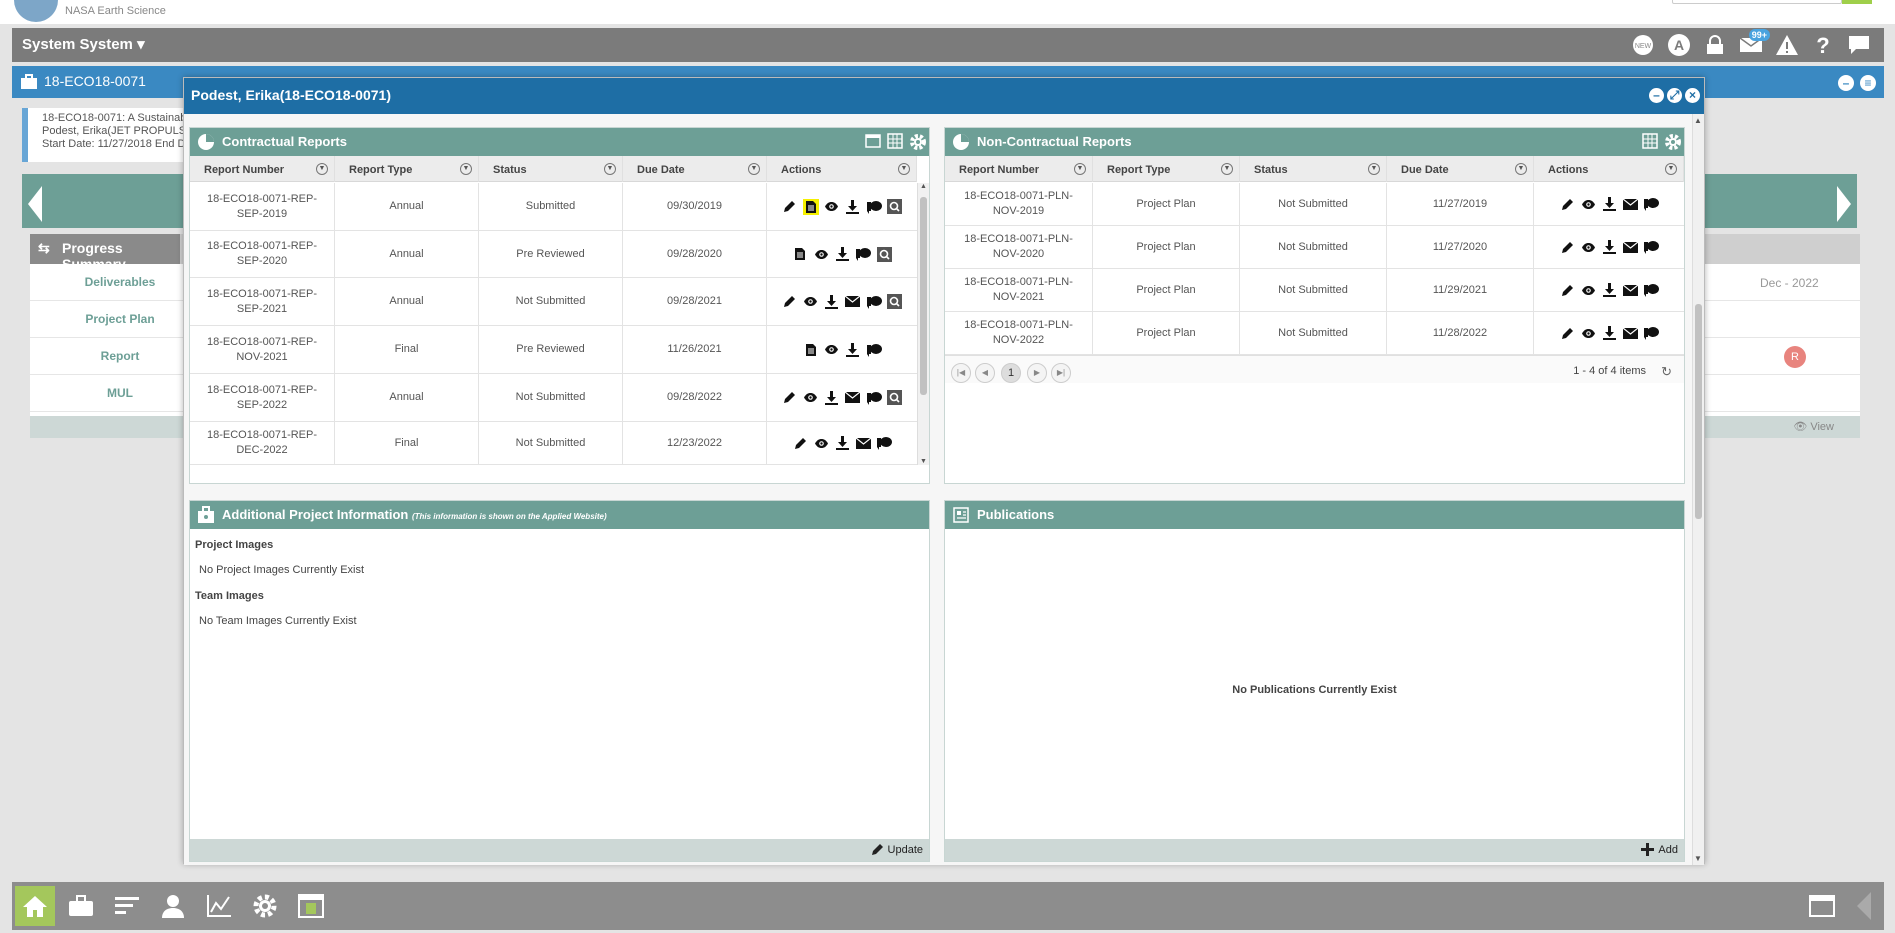 This screenshot has height=933, width=1895. I want to click on briefcase-icon, so click(81, 906).